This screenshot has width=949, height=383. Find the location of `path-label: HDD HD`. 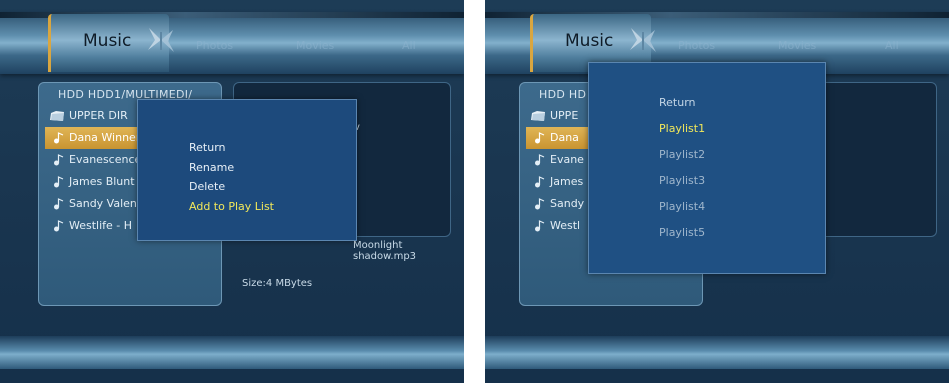

path-label: HDD HD is located at coordinates (563, 94).